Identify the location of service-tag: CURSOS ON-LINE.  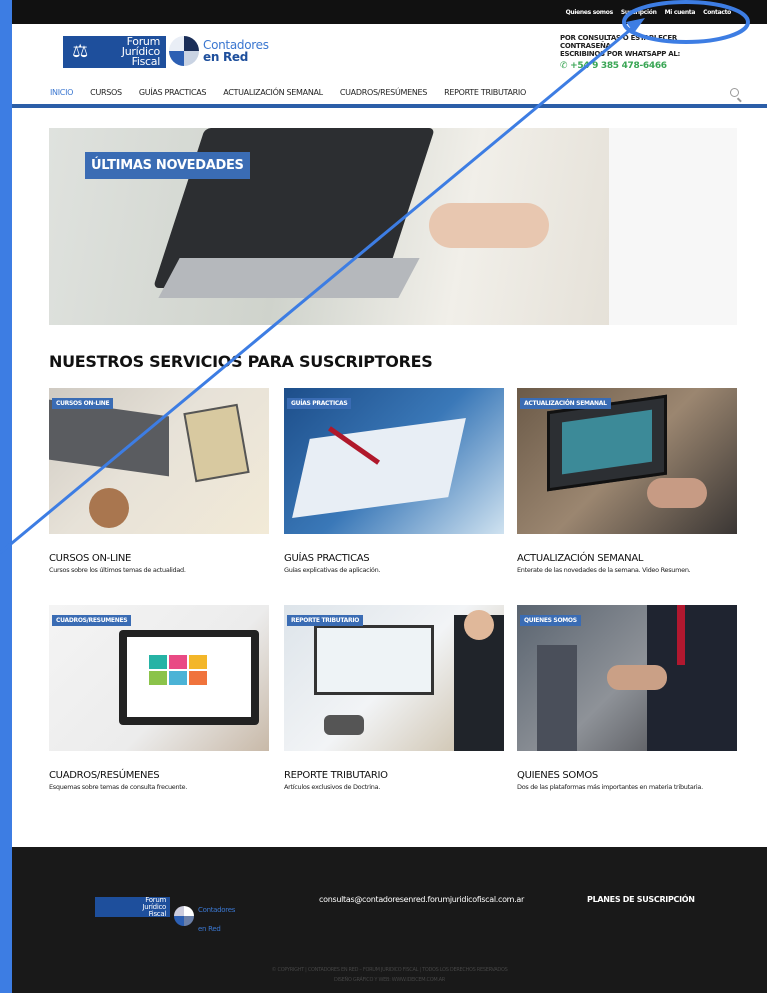
(83, 403).